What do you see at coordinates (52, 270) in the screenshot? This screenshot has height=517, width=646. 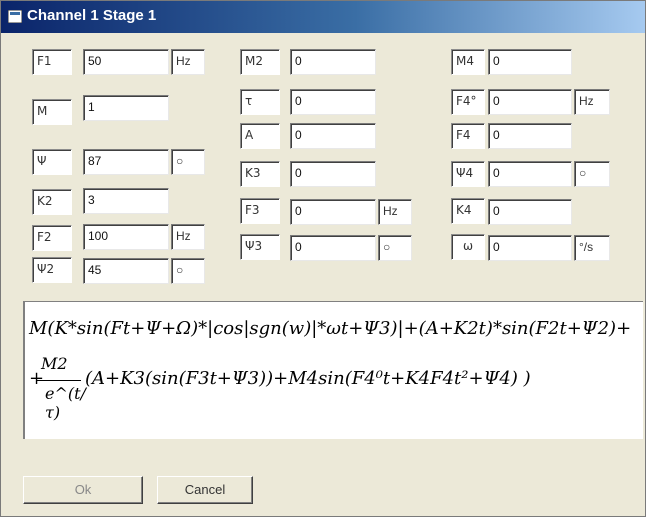 I see `psi2-label: Ψ2` at bounding box center [52, 270].